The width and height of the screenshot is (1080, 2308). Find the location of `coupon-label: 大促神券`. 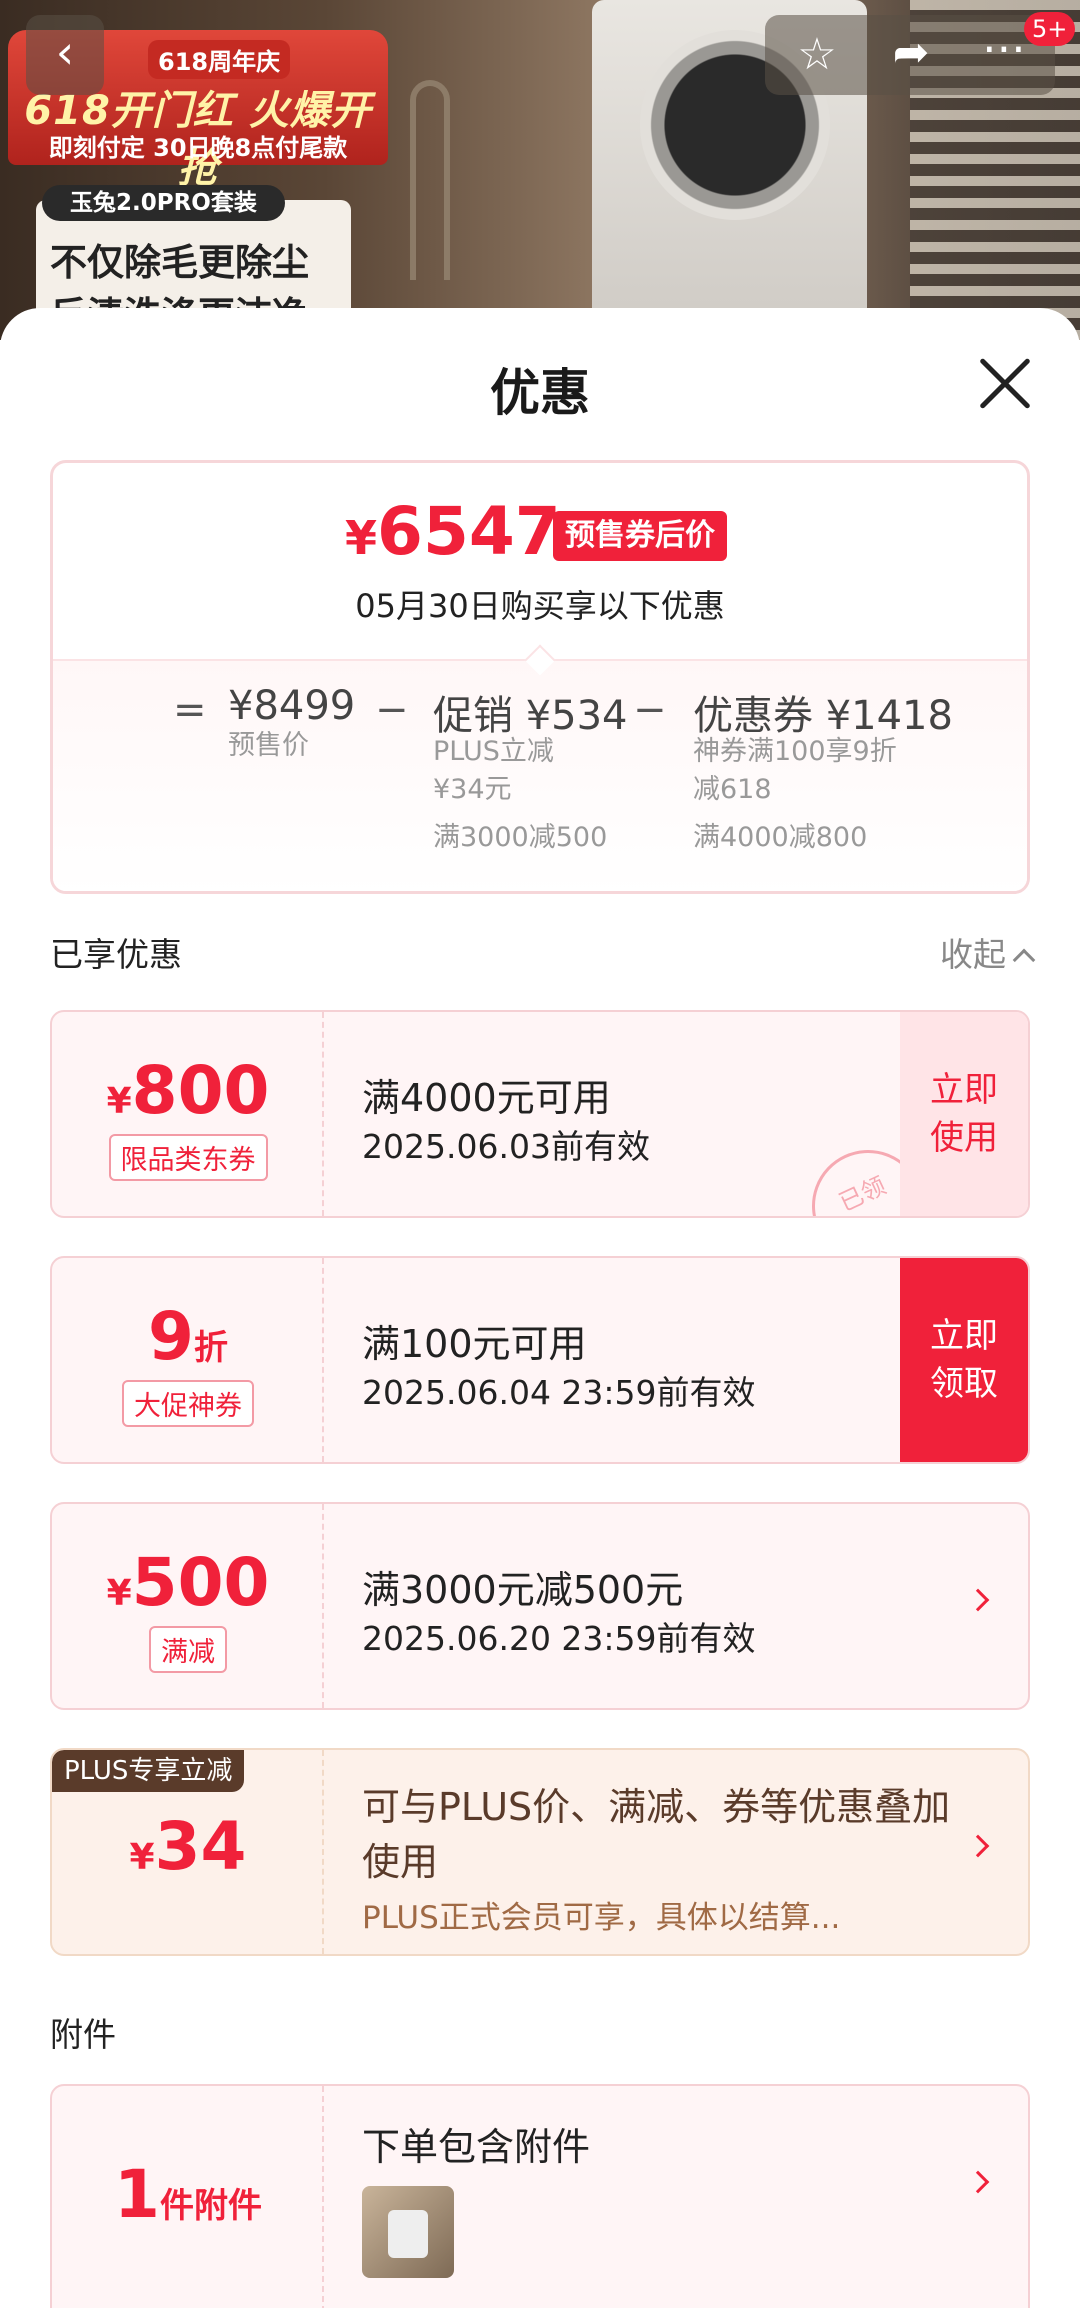

coupon-label: 大促神券 is located at coordinates (188, 1403).